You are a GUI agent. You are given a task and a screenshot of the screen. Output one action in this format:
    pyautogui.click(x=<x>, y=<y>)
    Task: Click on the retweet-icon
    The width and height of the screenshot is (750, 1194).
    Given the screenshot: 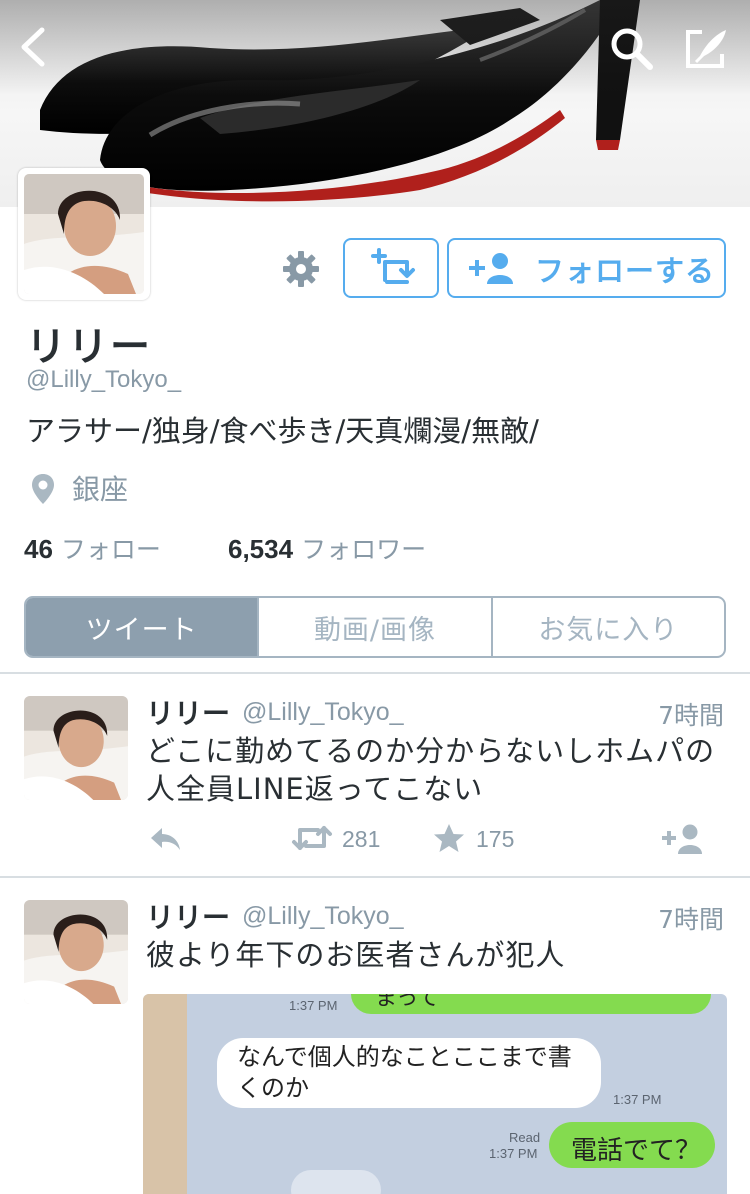 What is the action you would take?
    pyautogui.click(x=312, y=838)
    